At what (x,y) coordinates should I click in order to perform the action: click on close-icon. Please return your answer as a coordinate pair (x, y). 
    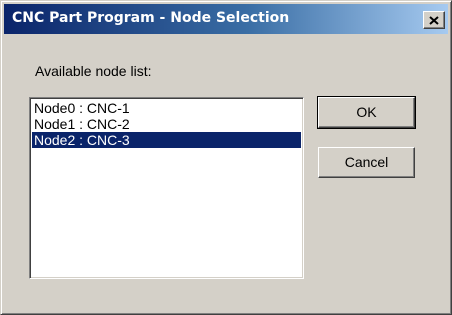
    Looking at the image, I should click on (434, 20).